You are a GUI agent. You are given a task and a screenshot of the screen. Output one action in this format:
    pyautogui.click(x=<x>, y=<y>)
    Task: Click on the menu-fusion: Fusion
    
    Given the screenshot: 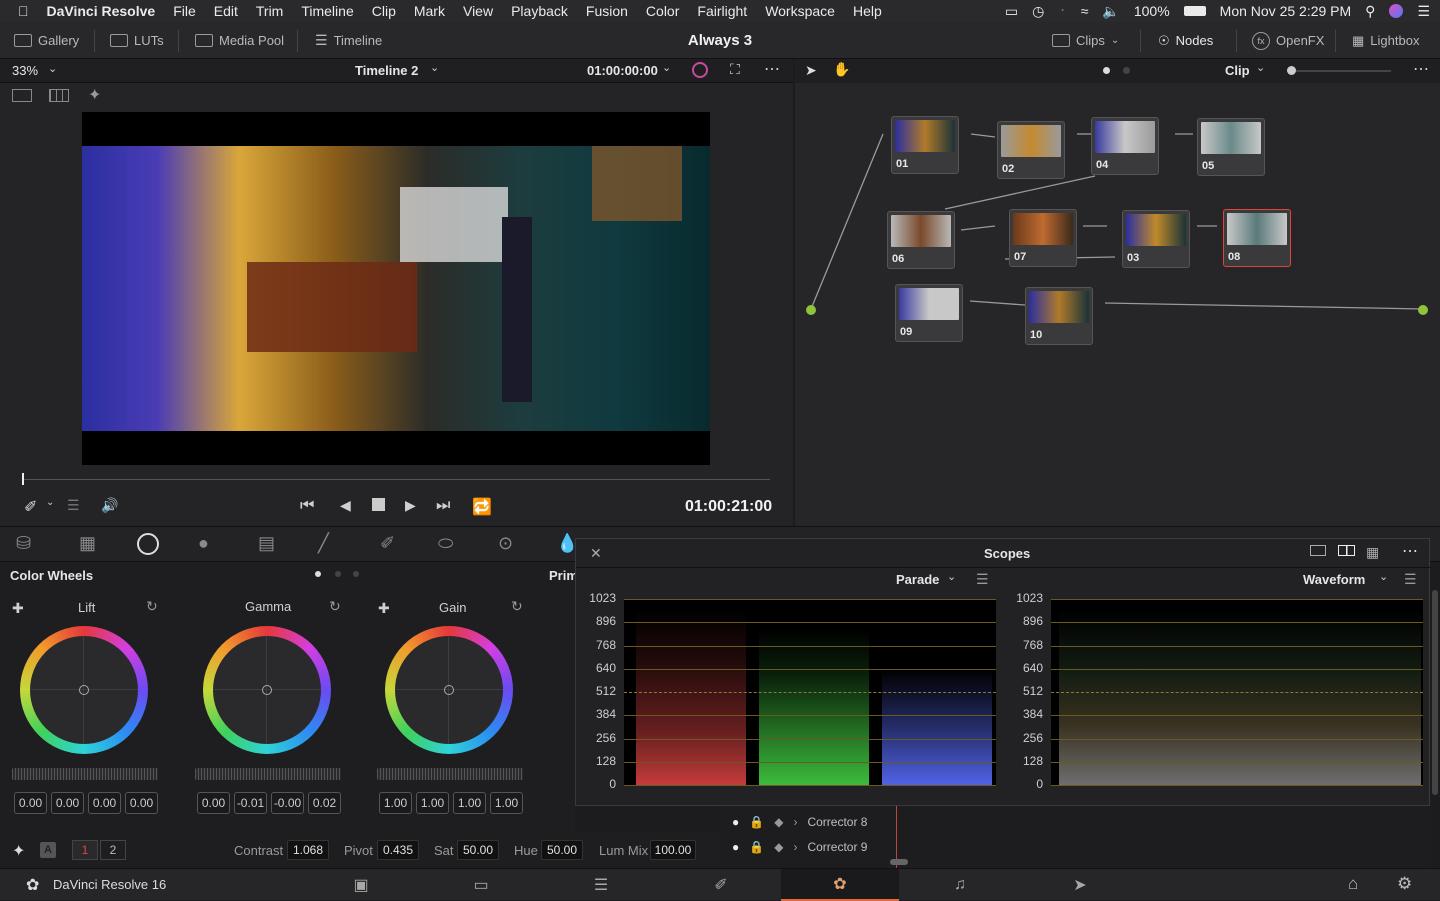 What is the action you would take?
    pyautogui.click(x=607, y=11)
    